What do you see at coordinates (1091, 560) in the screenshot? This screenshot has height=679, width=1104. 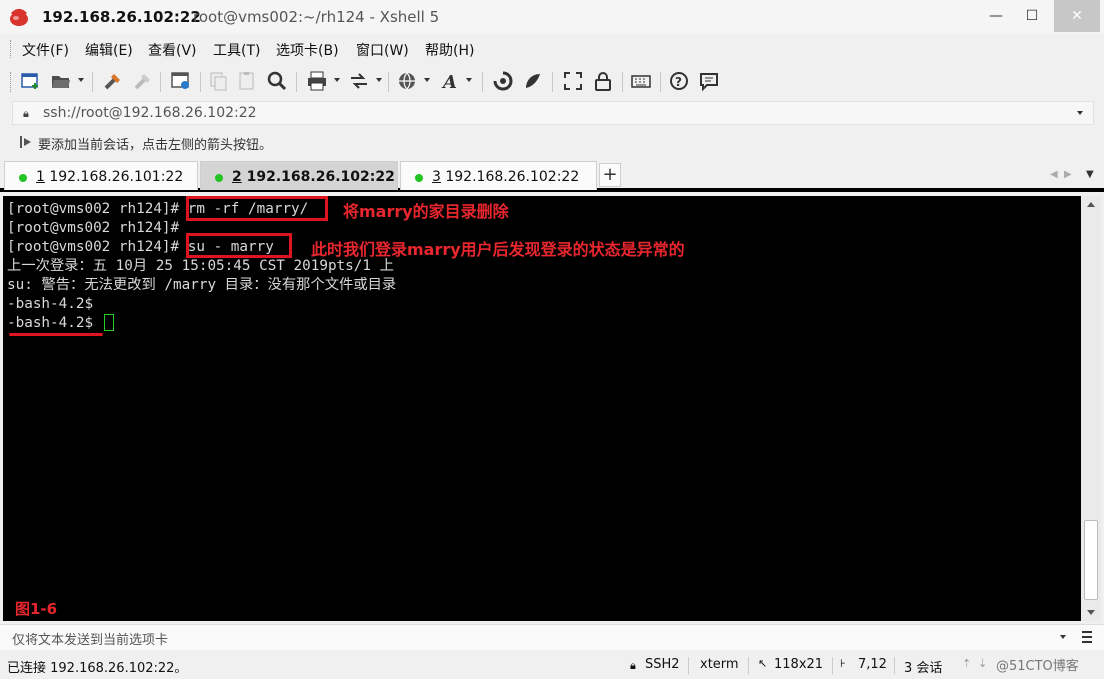 I see `scrollbar-thumb` at bounding box center [1091, 560].